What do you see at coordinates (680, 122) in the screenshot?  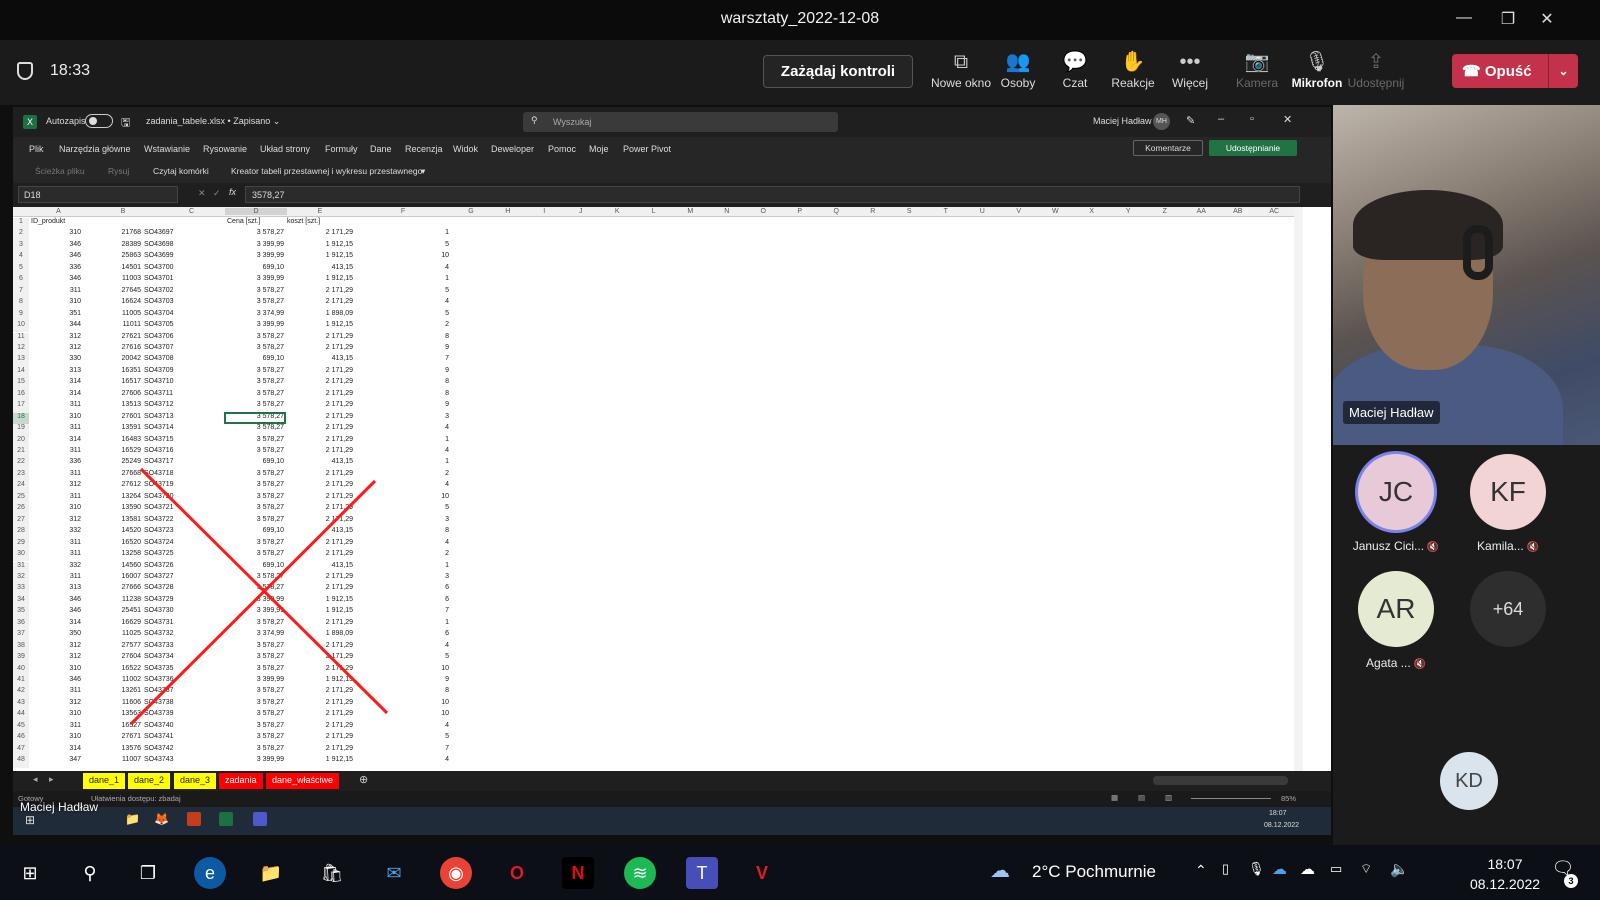 I see `excel-search-input: Wyszukaj` at bounding box center [680, 122].